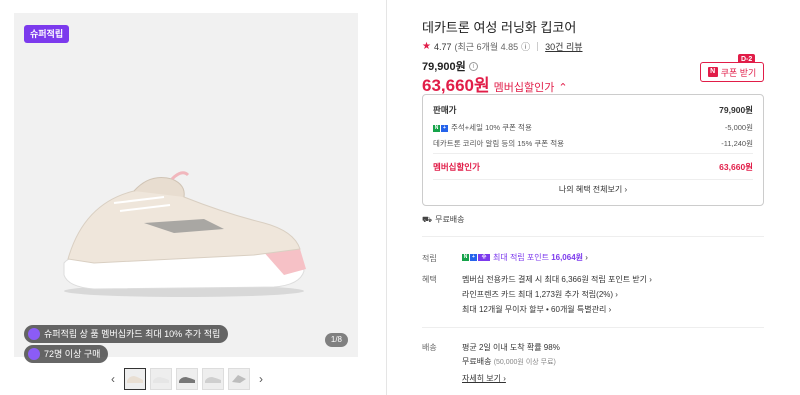 This screenshot has width=800, height=395. Describe the element at coordinates (738, 127) in the screenshot. I see `price-row-value: -5,000원` at that location.